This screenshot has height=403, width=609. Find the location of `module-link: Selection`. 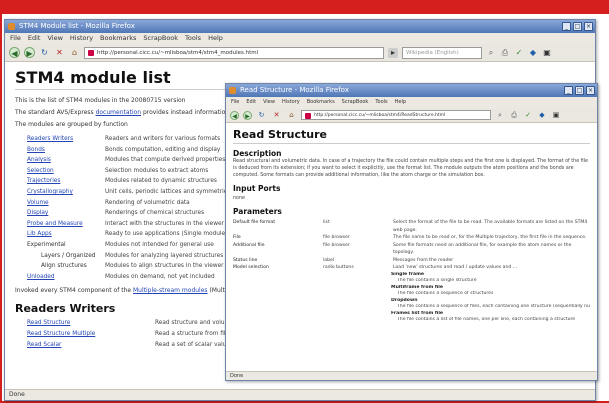

module-link: Selection is located at coordinates (60, 171).